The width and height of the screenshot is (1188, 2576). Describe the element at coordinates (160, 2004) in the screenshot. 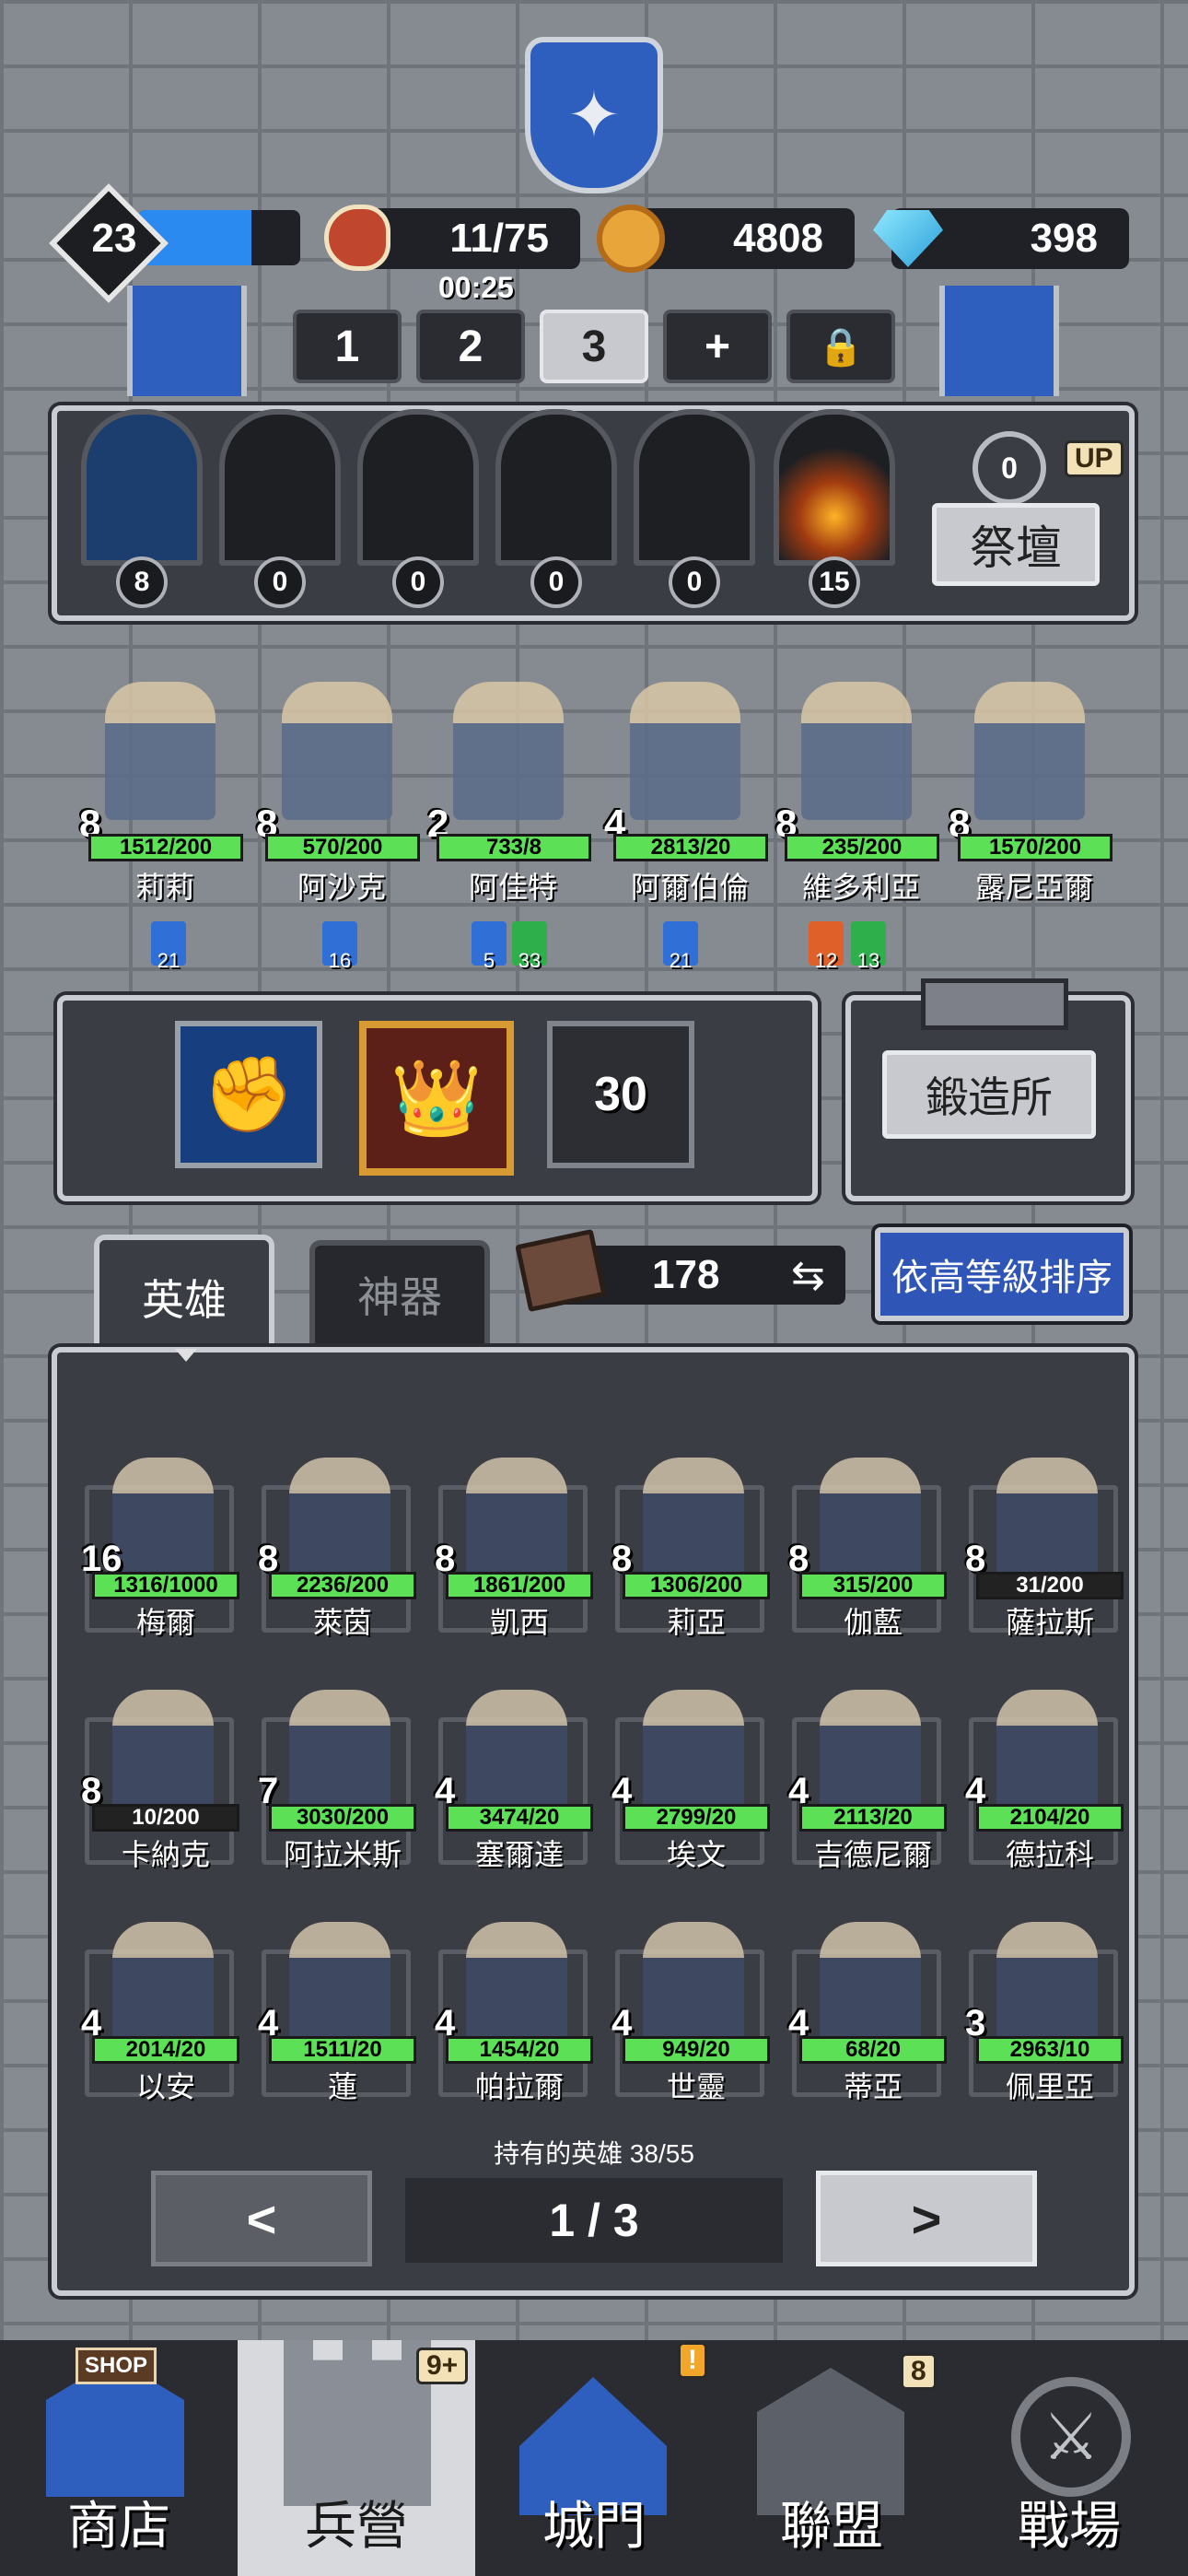

I see `hero-card: 4 2014/20 以安` at that location.